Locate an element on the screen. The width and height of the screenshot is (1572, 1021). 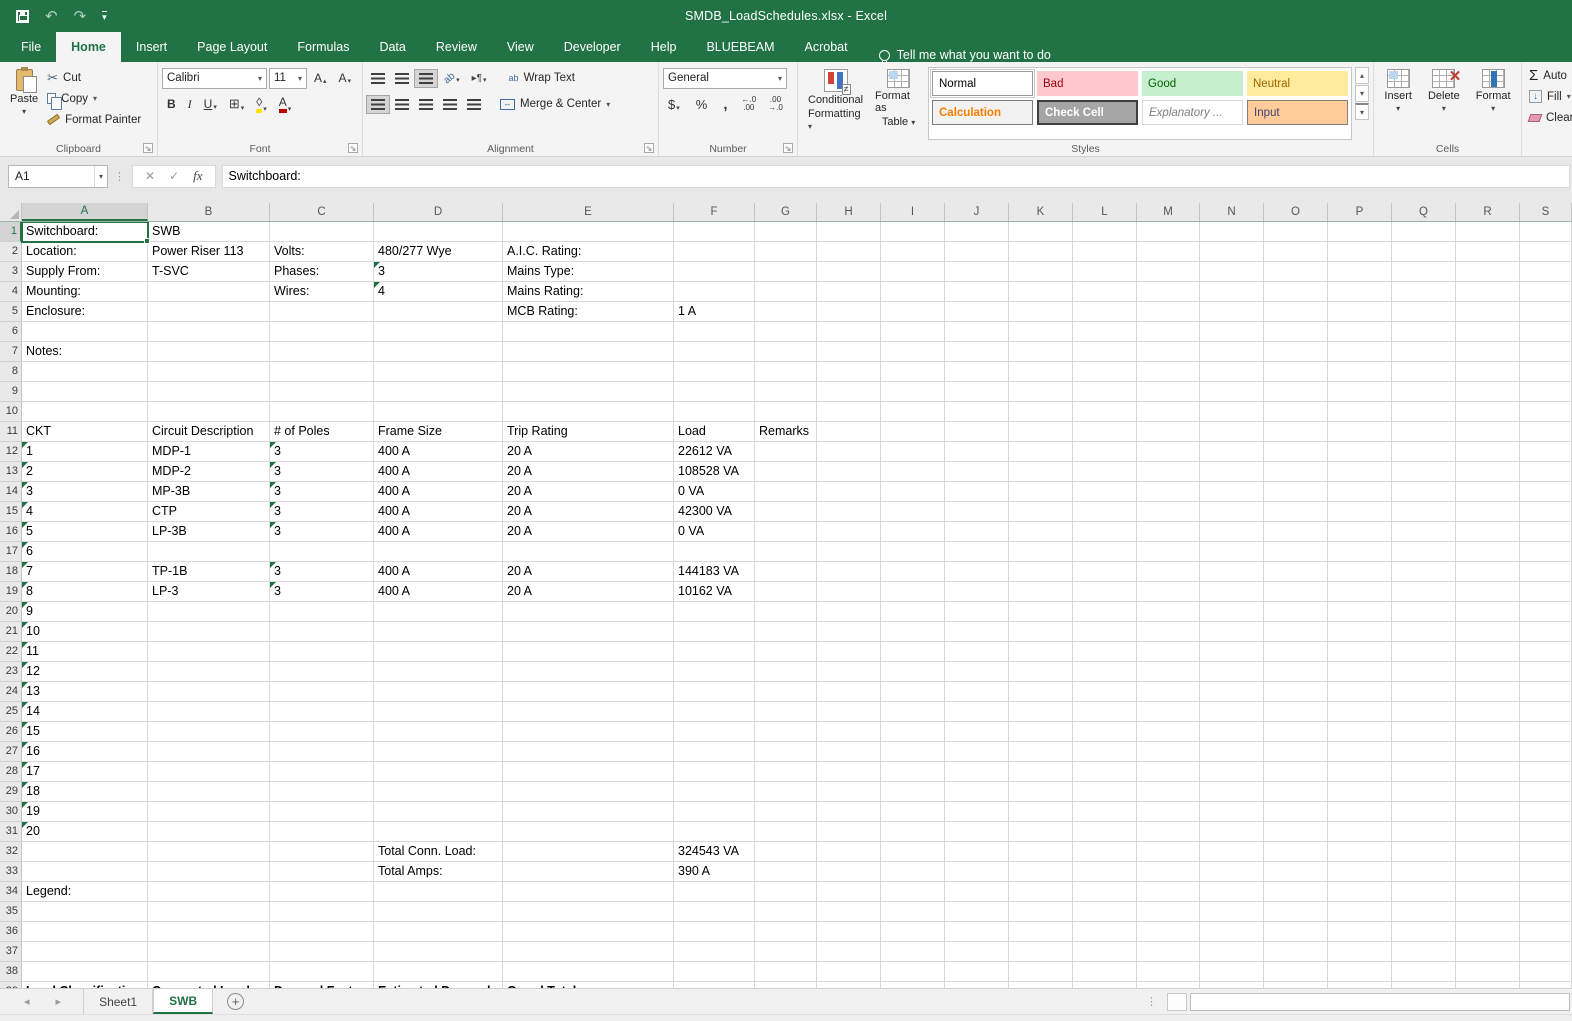
cell-H28 is located at coordinates (849, 772).